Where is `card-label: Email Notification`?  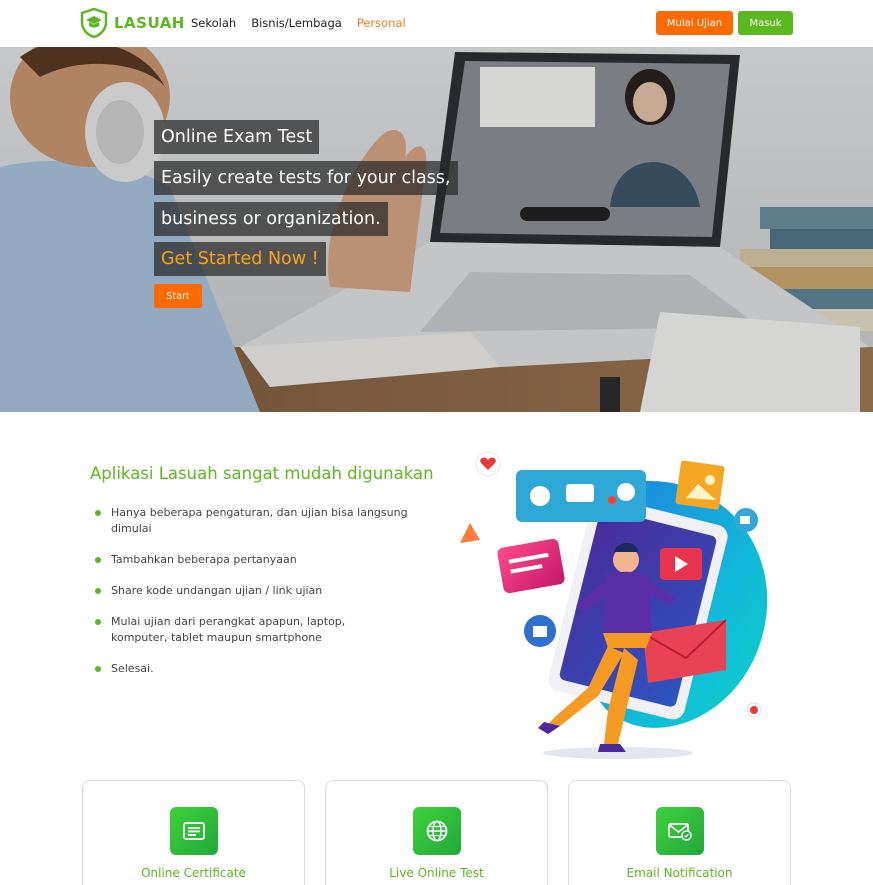
card-label: Email Notification is located at coordinates (679, 873).